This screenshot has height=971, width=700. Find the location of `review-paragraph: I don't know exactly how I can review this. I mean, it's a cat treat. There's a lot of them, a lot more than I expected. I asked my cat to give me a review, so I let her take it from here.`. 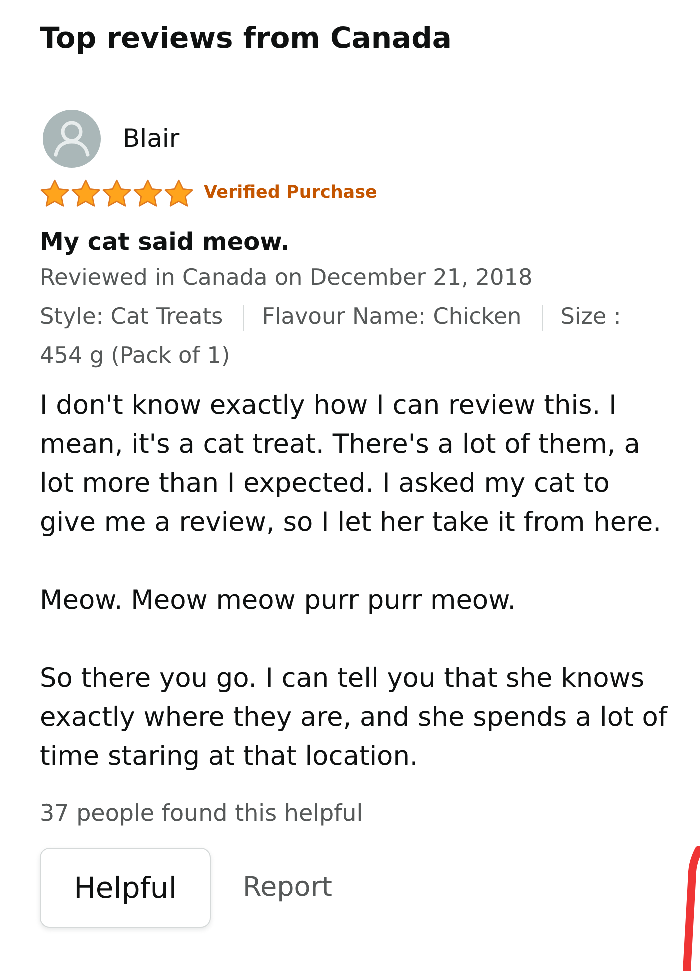

review-paragraph: I don't know exactly how I can review this. I mean, it's a cat treat. There's a lot of them, a lot more than I expected. I asked my cat to give me a review, so I let her take it from here. is located at coordinates (351, 464).